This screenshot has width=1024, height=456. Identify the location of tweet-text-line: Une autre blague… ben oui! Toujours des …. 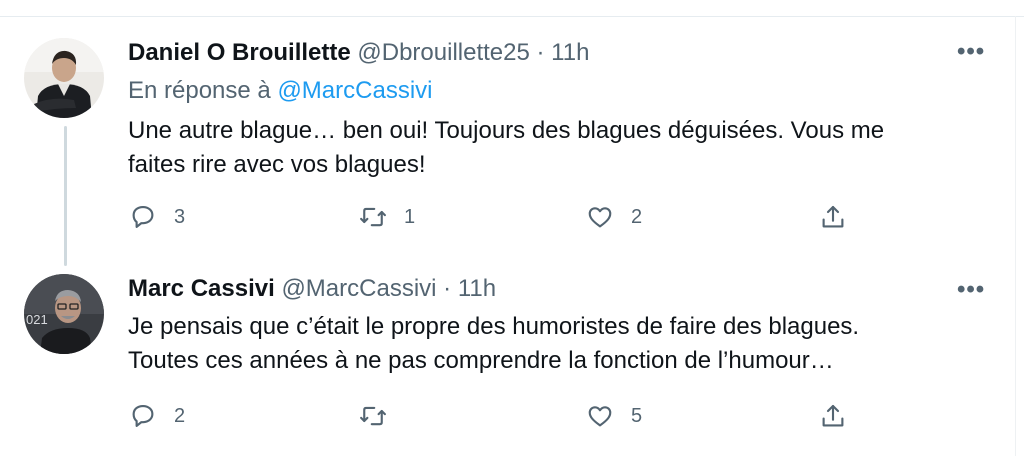
(506, 130).